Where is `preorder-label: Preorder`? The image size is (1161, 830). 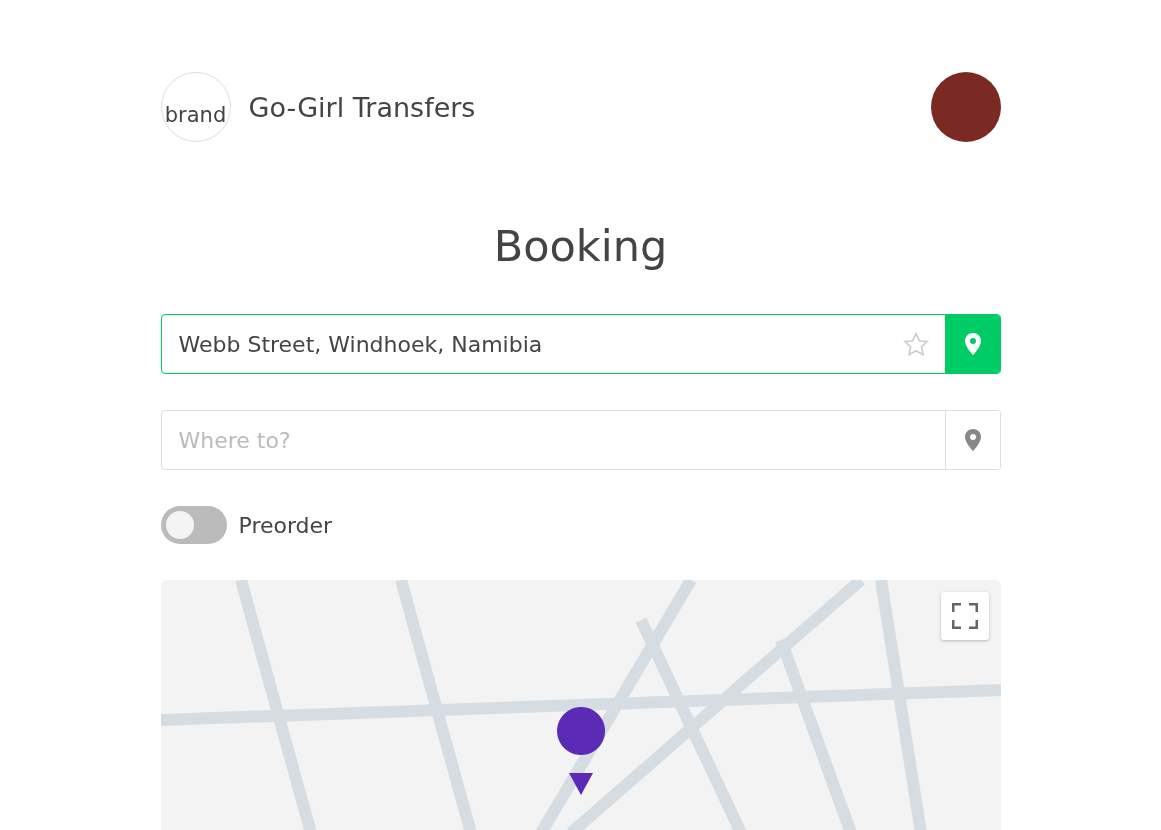 preorder-label: Preorder is located at coordinates (285, 525).